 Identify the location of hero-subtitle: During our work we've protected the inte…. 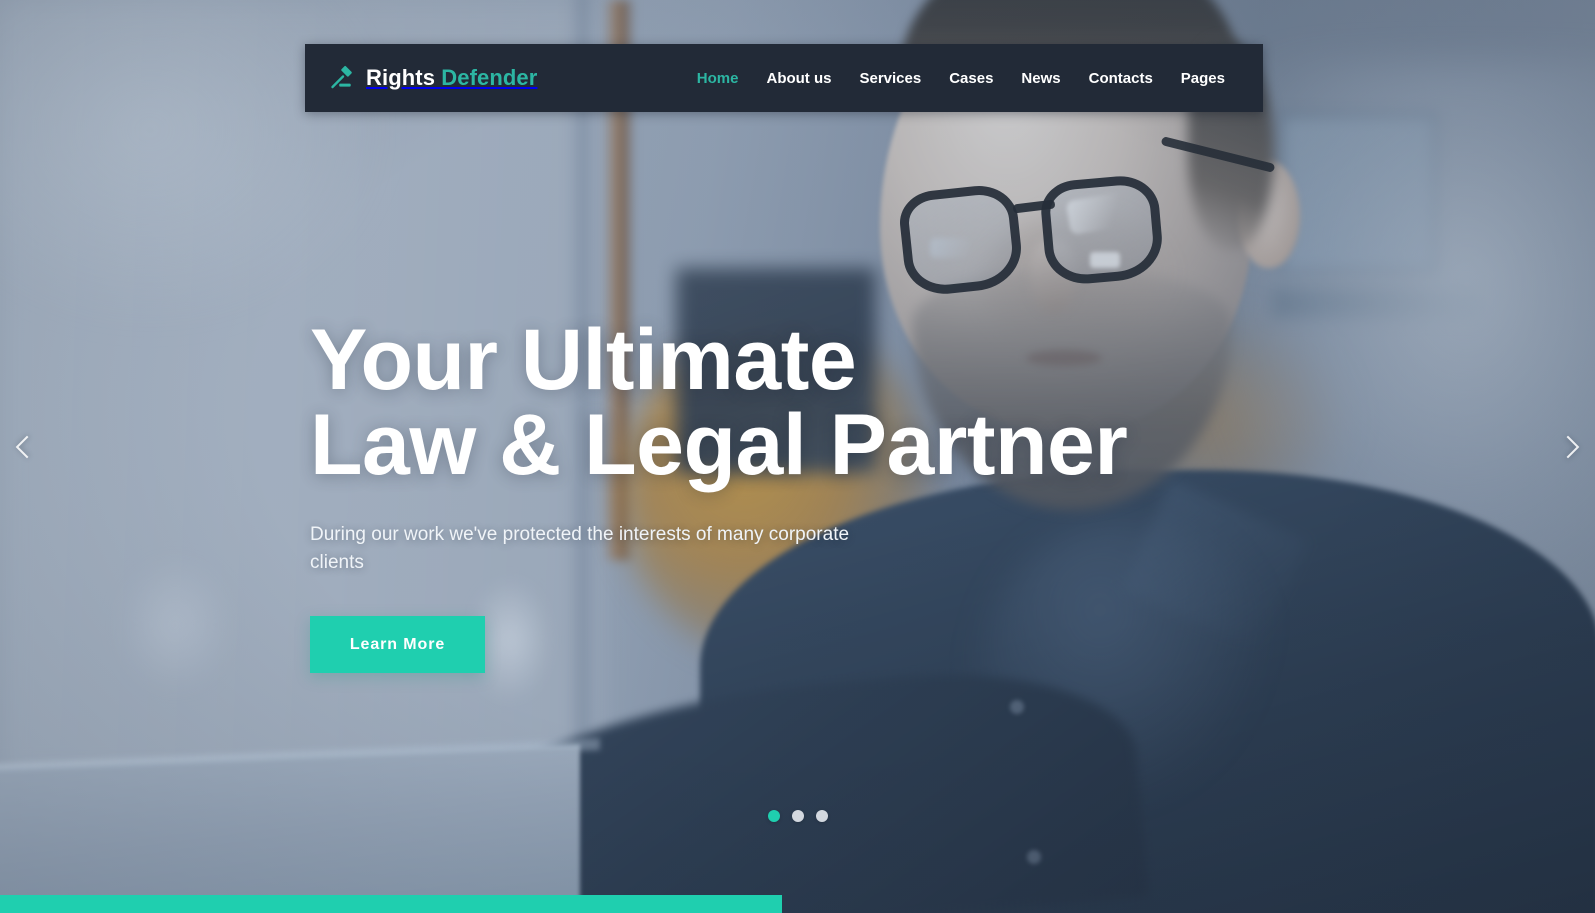
(580, 548).